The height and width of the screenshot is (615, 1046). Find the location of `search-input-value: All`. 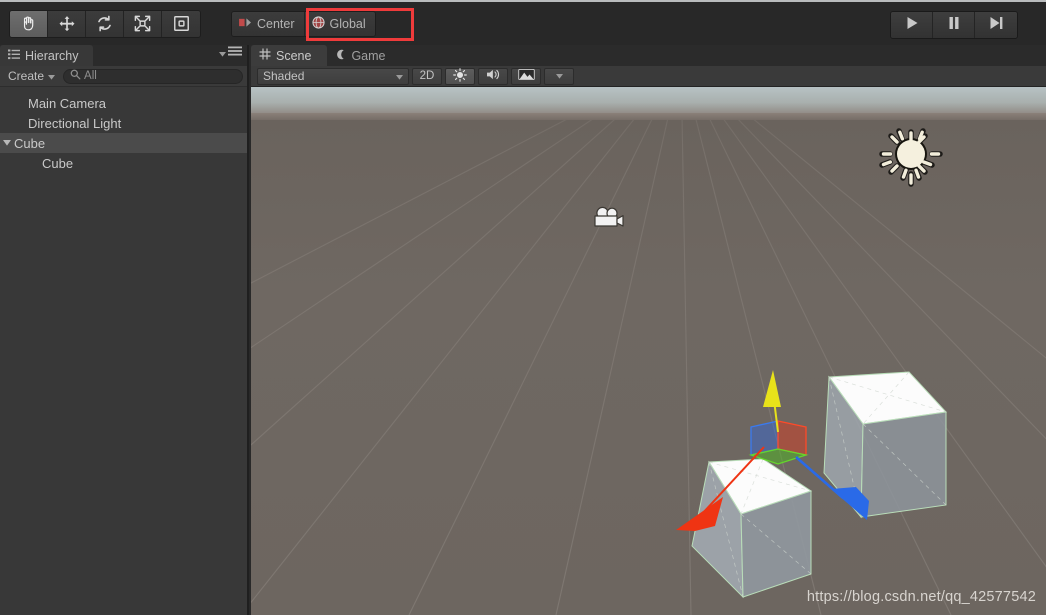

search-input-value: All is located at coordinates (90, 76).